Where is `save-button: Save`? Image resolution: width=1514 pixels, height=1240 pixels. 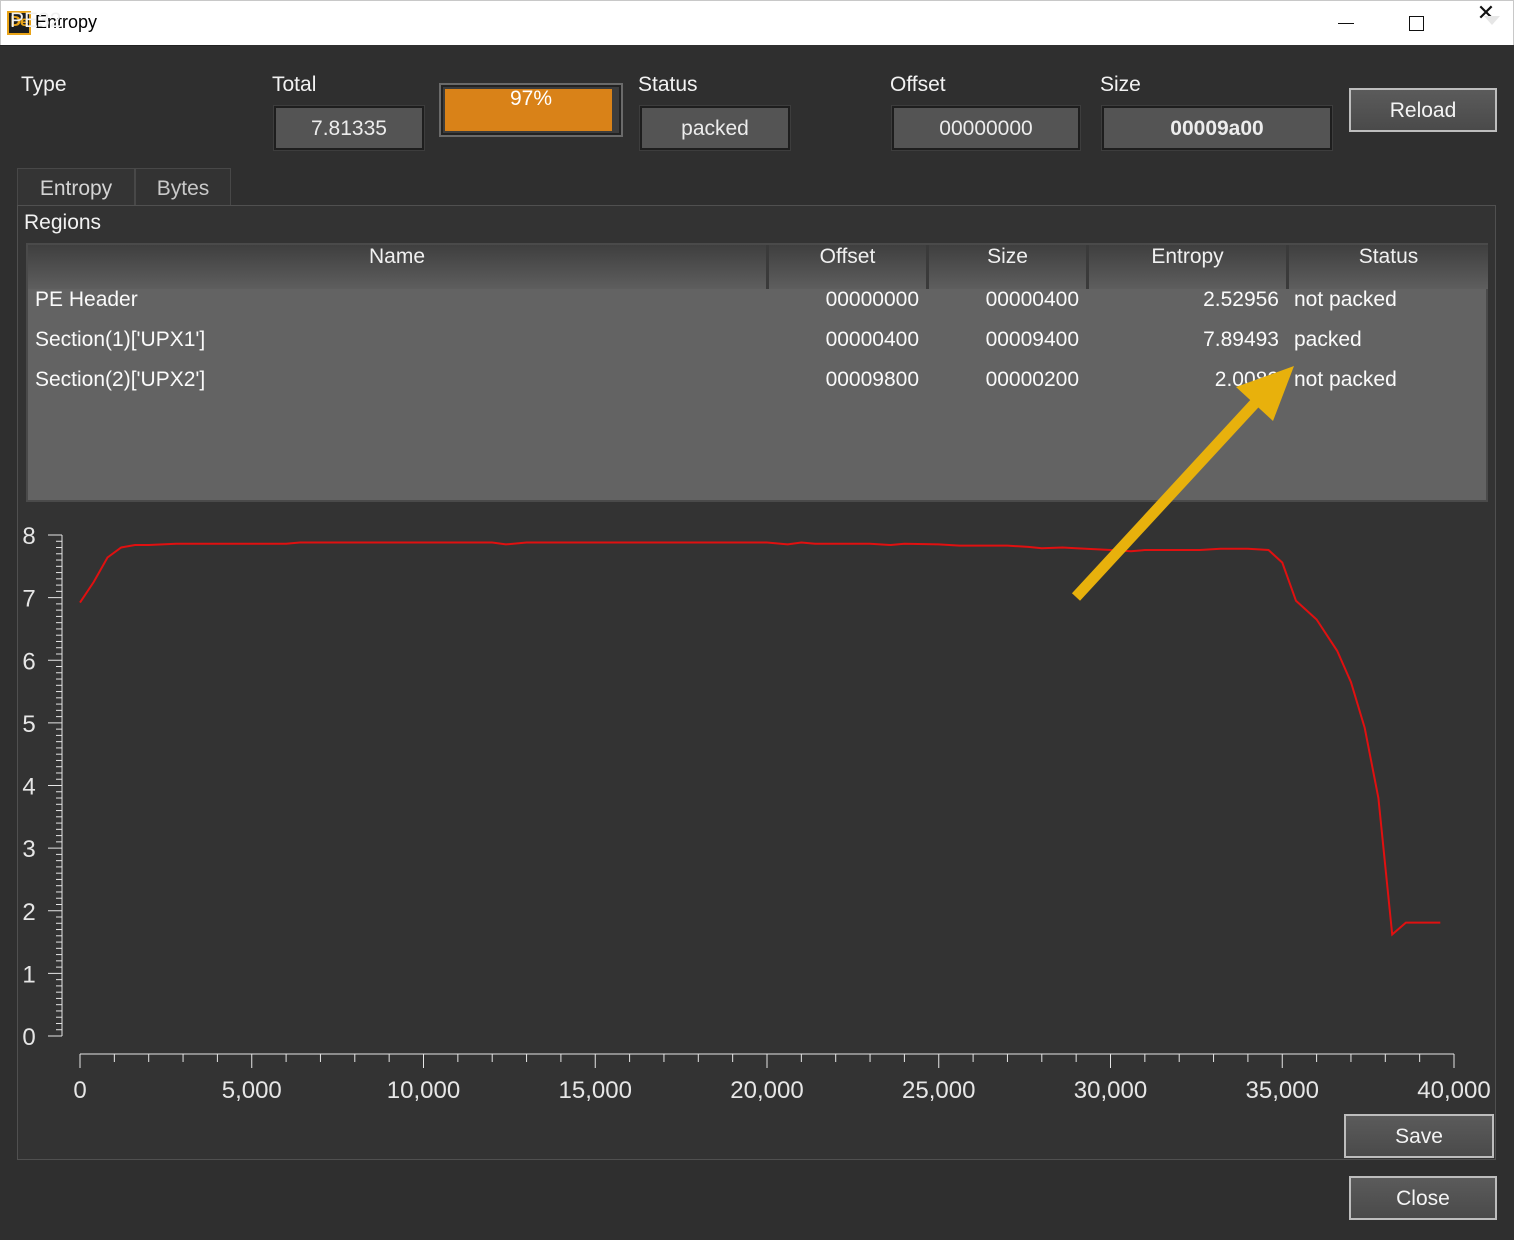
save-button: Save is located at coordinates (1419, 1136).